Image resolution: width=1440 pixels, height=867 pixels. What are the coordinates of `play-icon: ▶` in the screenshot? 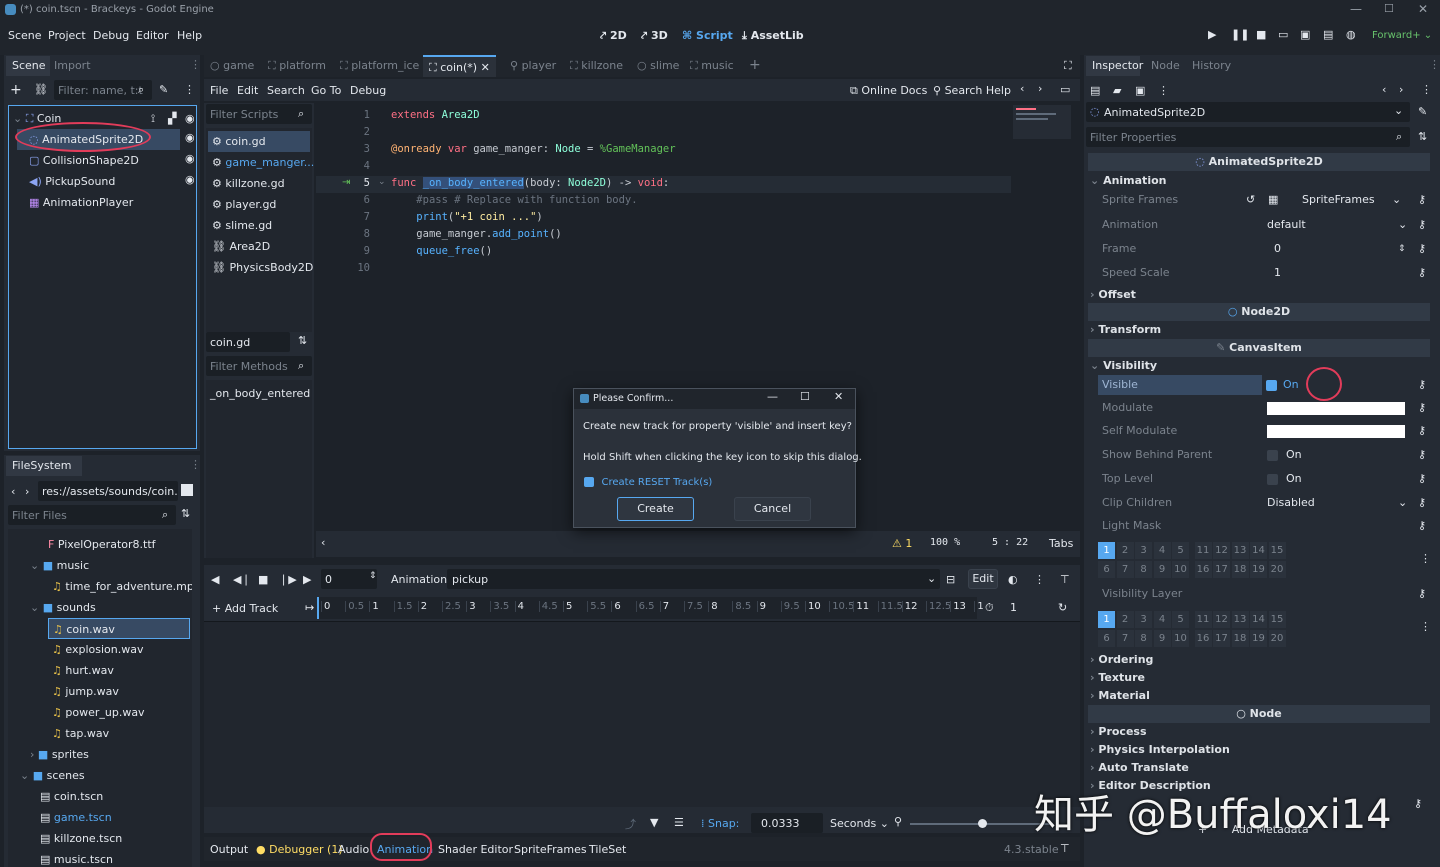 It's located at (1212, 34).